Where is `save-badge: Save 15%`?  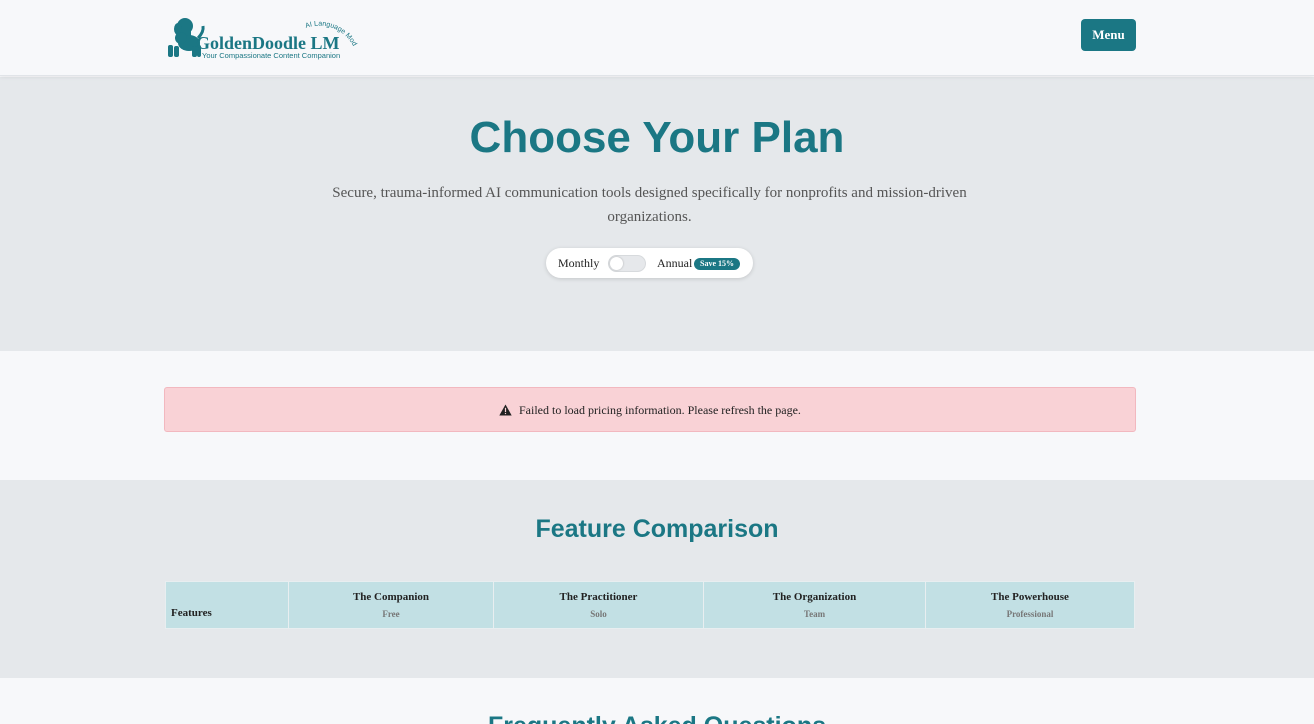 save-badge: Save 15% is located at coordinates (717, 264).